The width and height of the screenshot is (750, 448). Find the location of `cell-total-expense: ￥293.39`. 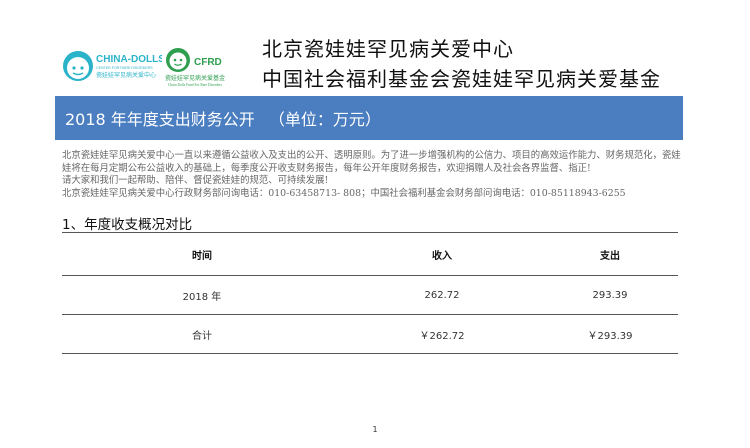

cell-total-expense: ￥293.39 is located at coordinates (610, 336).